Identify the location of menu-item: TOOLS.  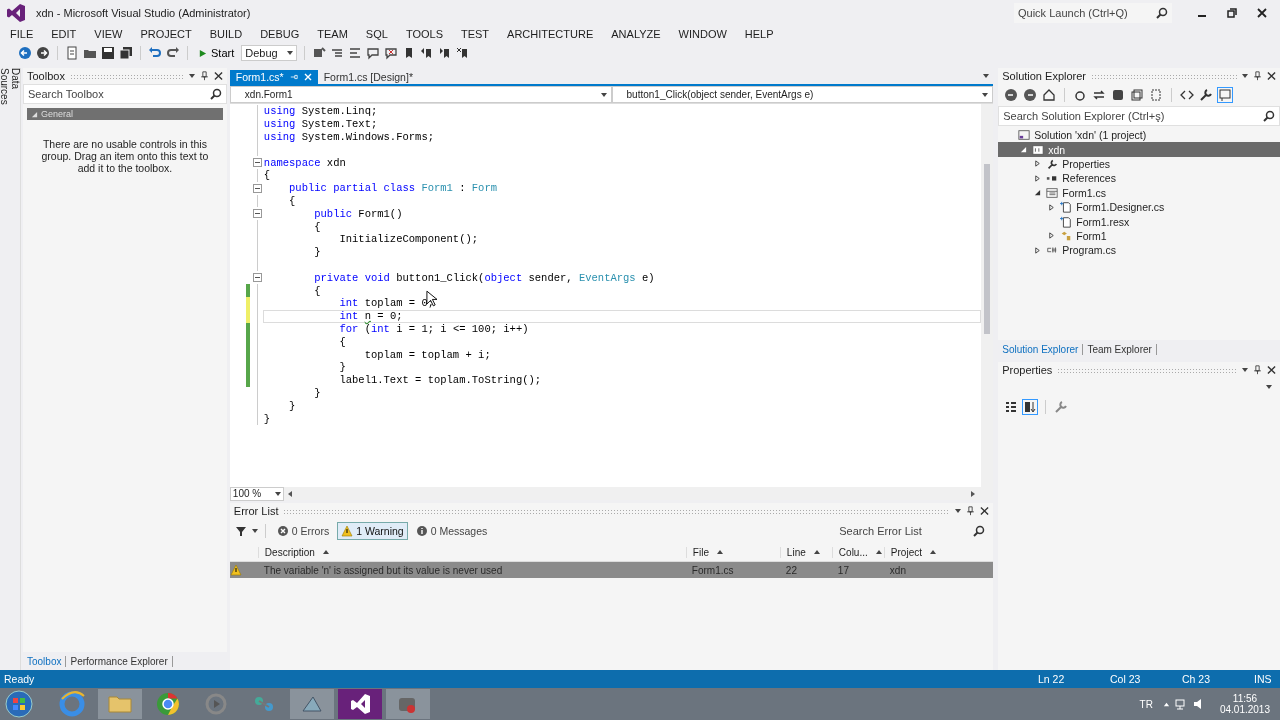
(424, 34).